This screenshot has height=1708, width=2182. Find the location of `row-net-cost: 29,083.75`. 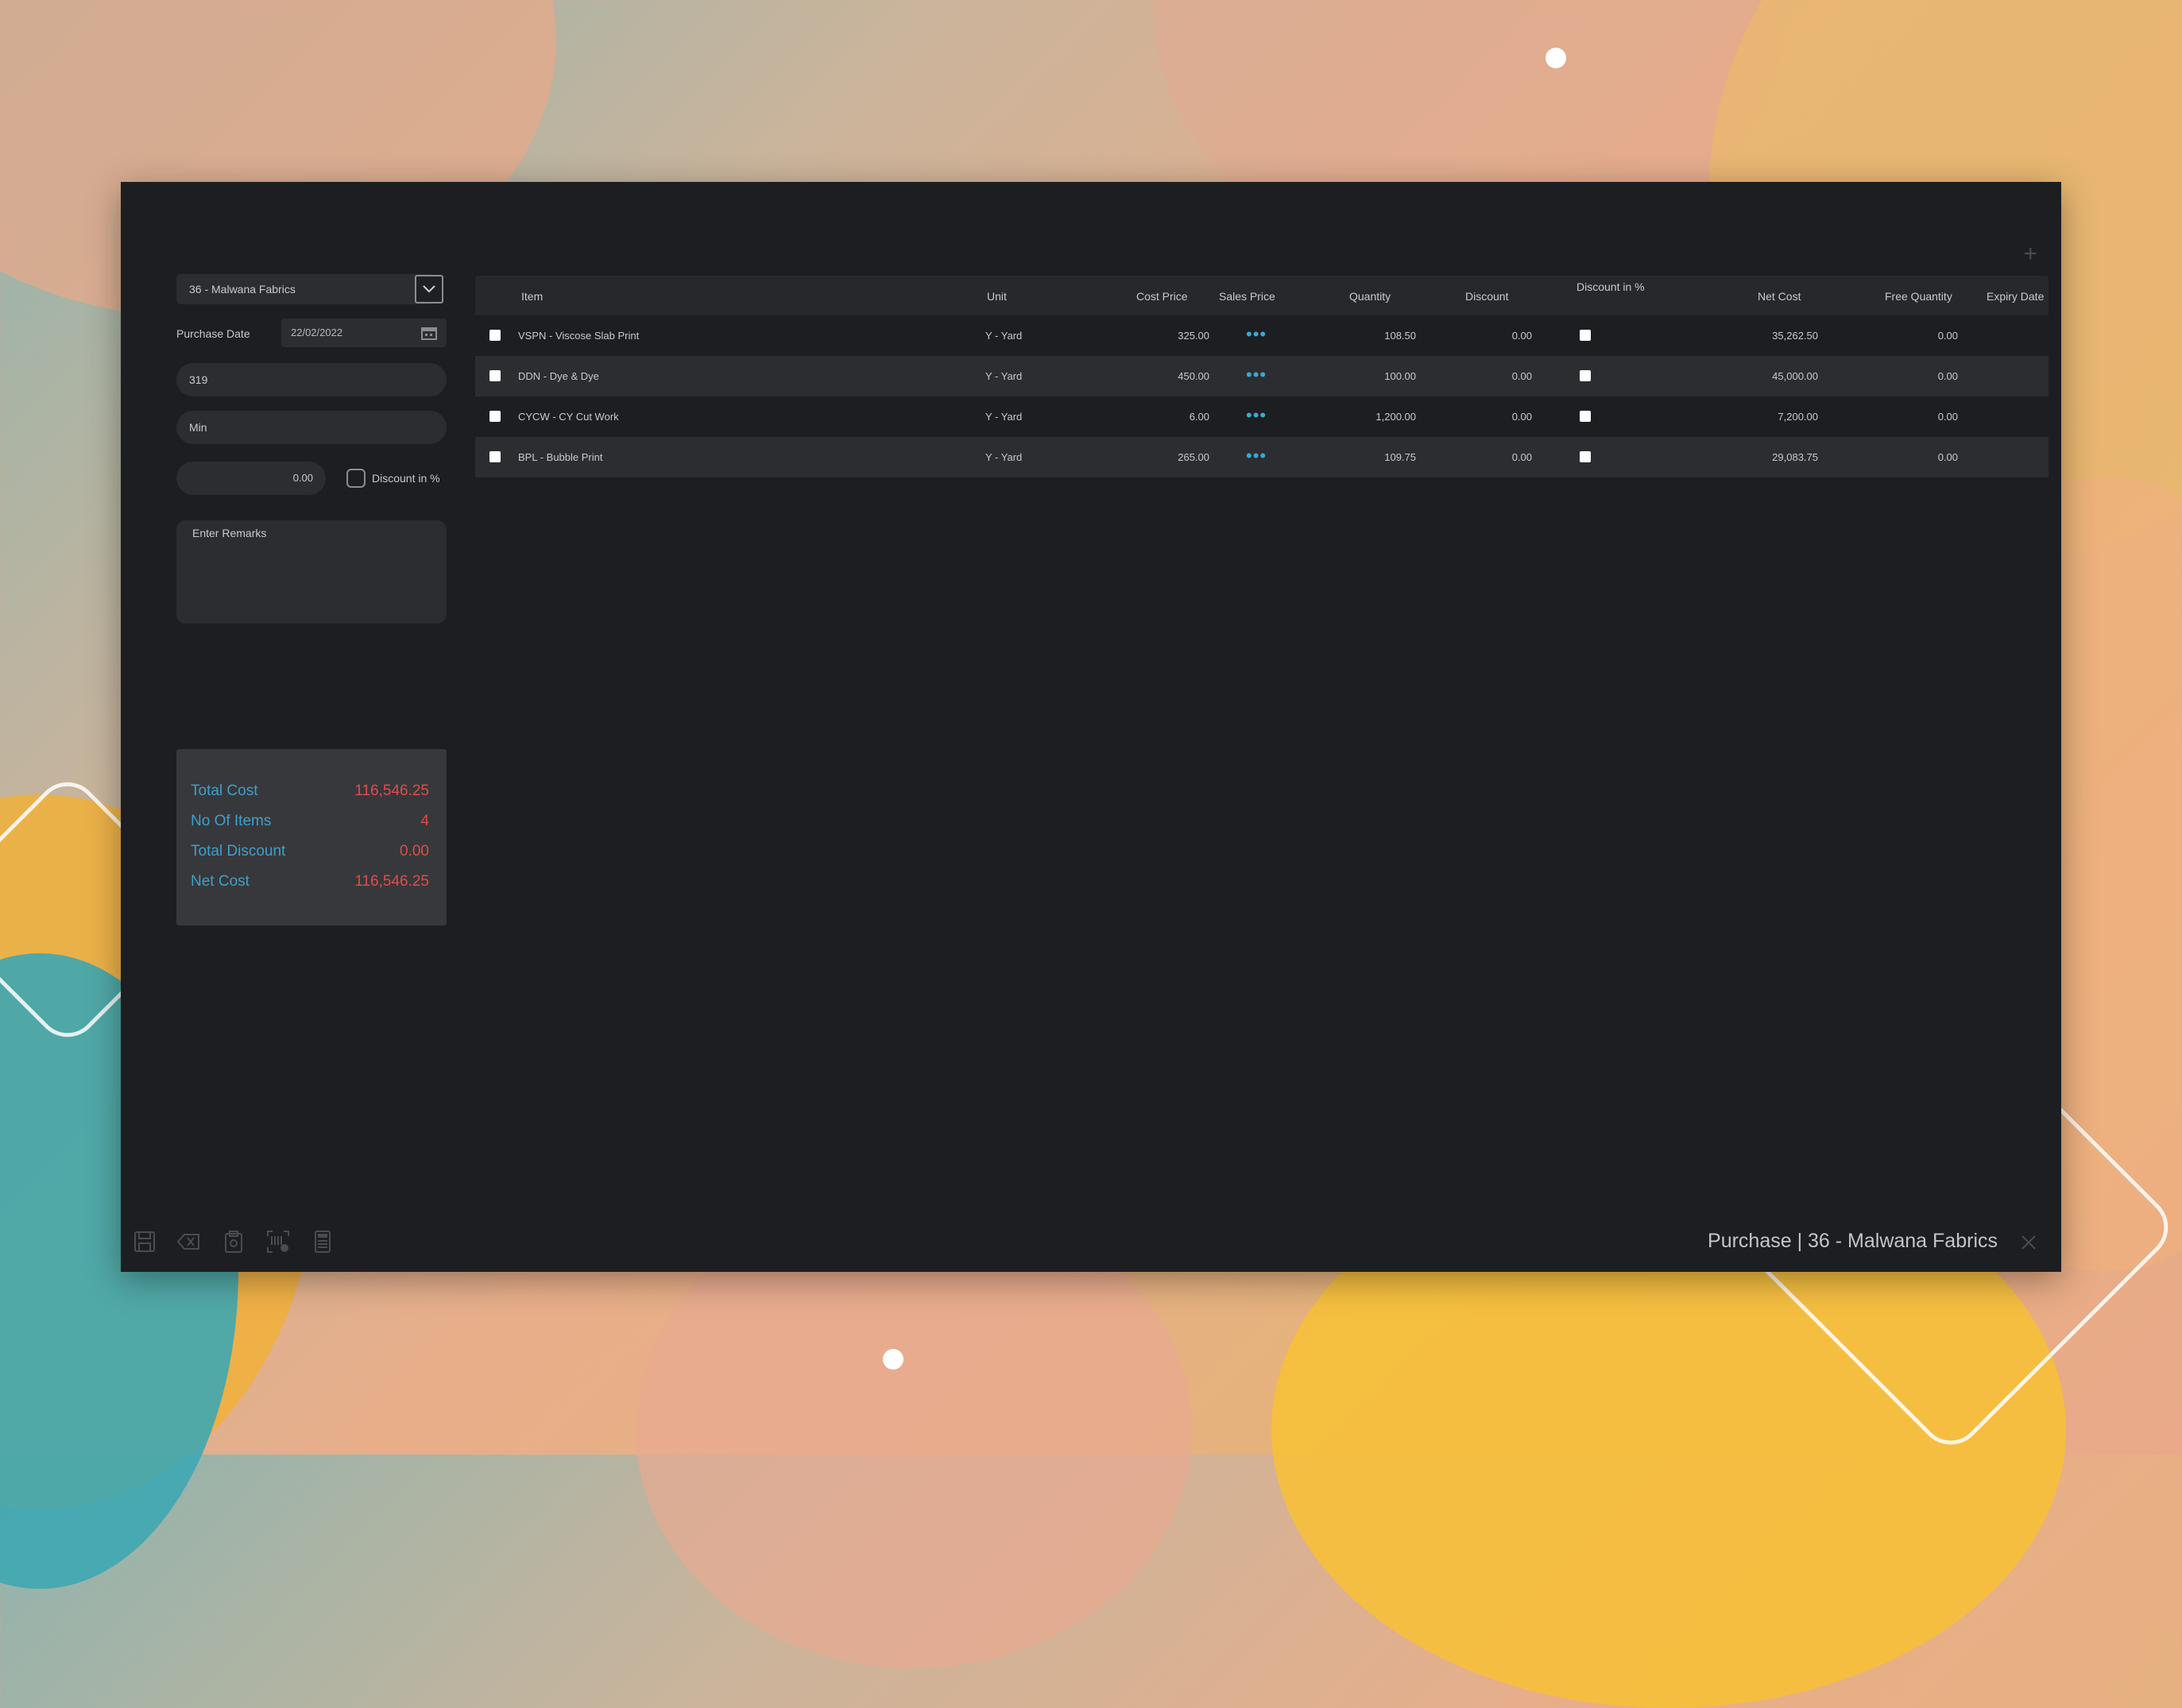

row-net-cost: 29,083.75 is located at coordinates (1795, 457).